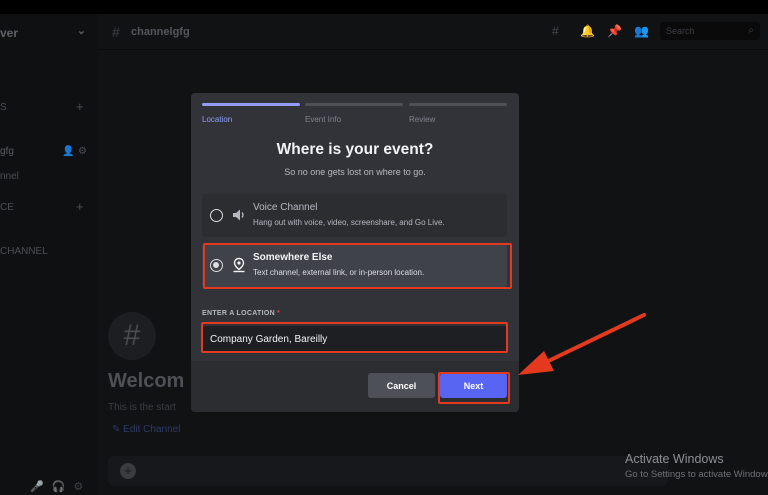 The image size is (768, 495). I want to click on modal-footer: Cancel Next, so click(355, 386).